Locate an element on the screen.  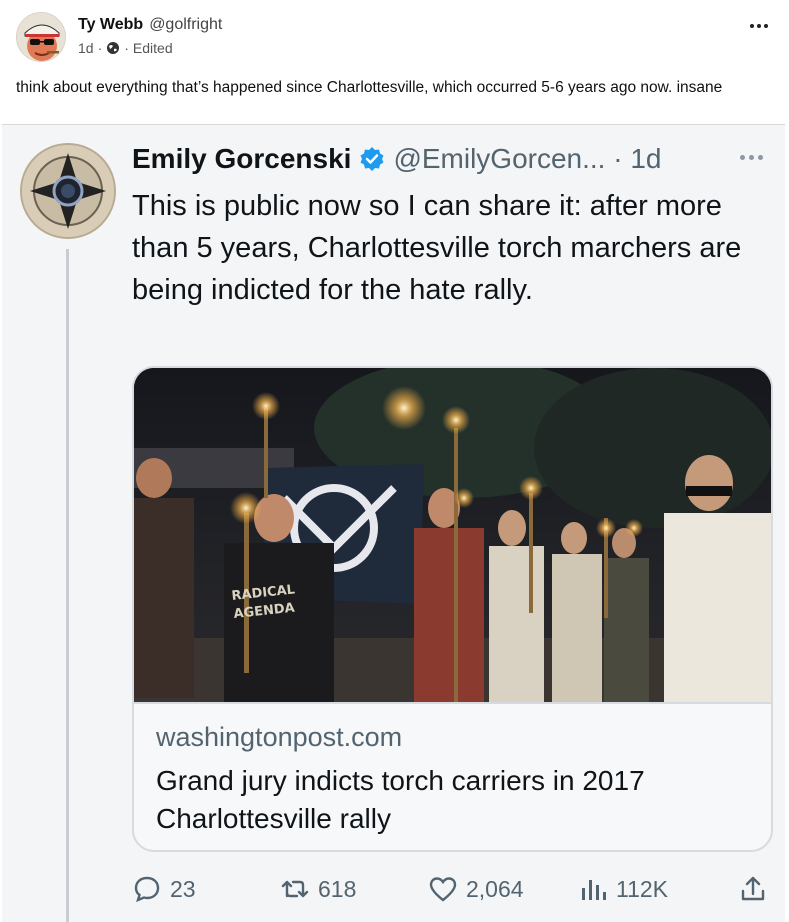
edited-label: Edited is located at coordinates (153, 48).